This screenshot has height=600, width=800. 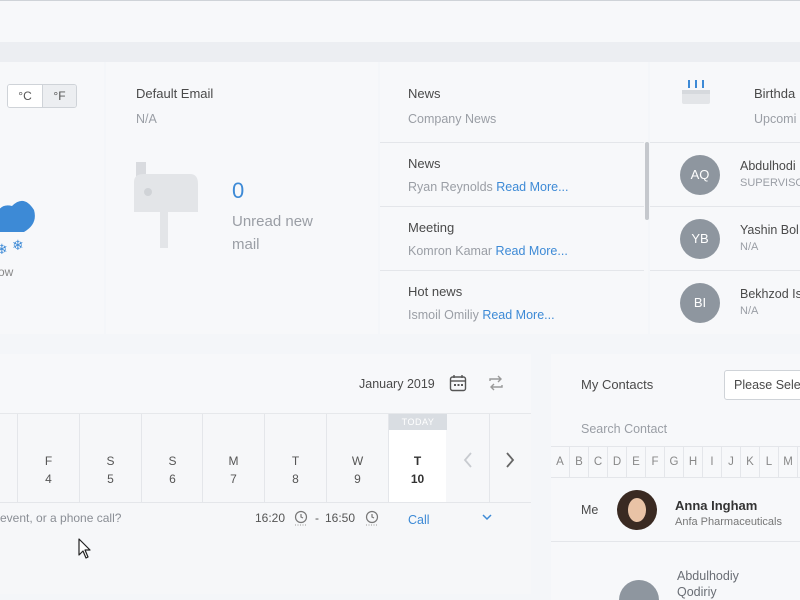 I want to click on contacts-title: My Contacts, so click(x=617, y=384).